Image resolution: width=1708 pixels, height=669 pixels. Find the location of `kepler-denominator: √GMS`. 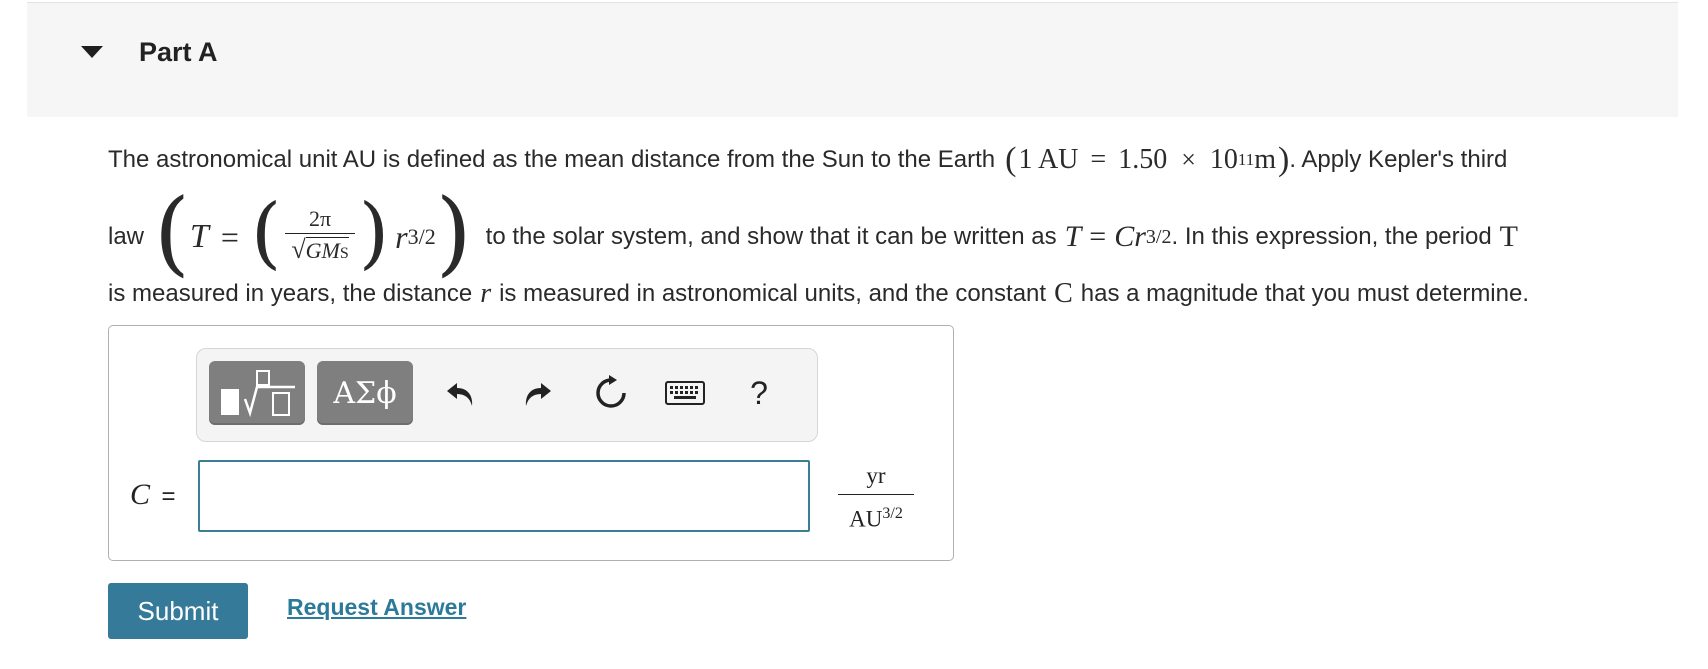

kepler-denominator: √GMS is located at coordinates (319, 251).